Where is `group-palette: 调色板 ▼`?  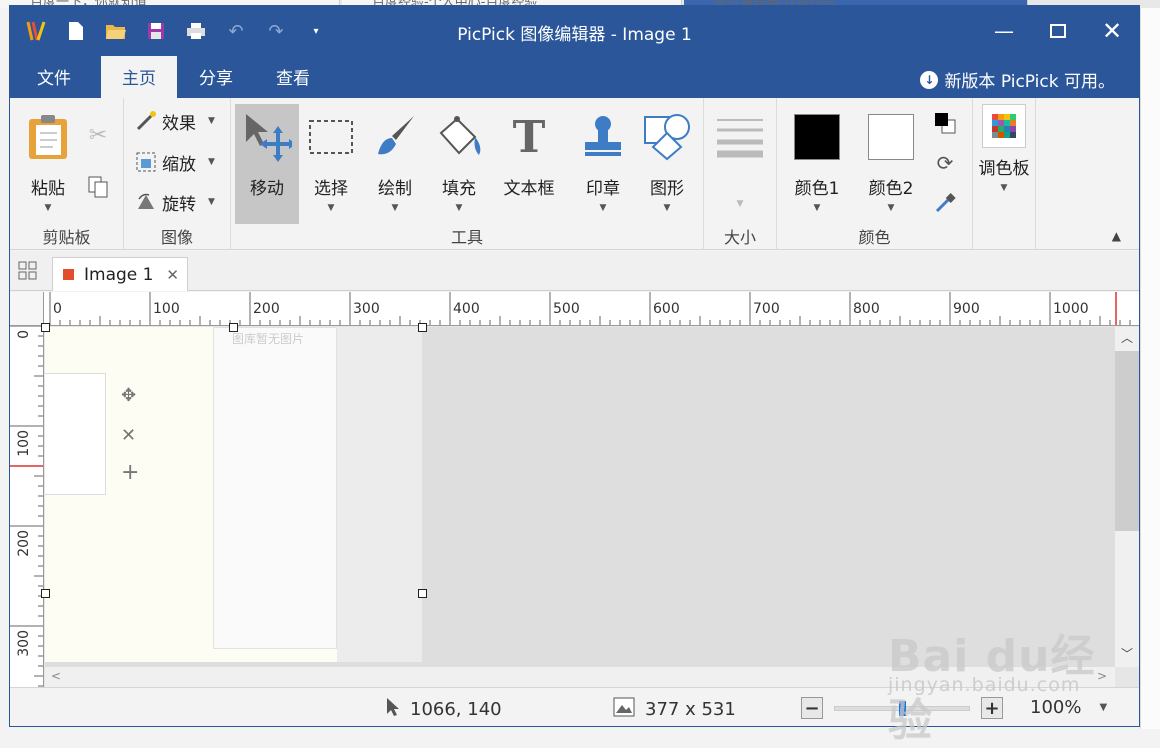 group-palette: 调色板 ▼ is located at coordinates (1004, 174).